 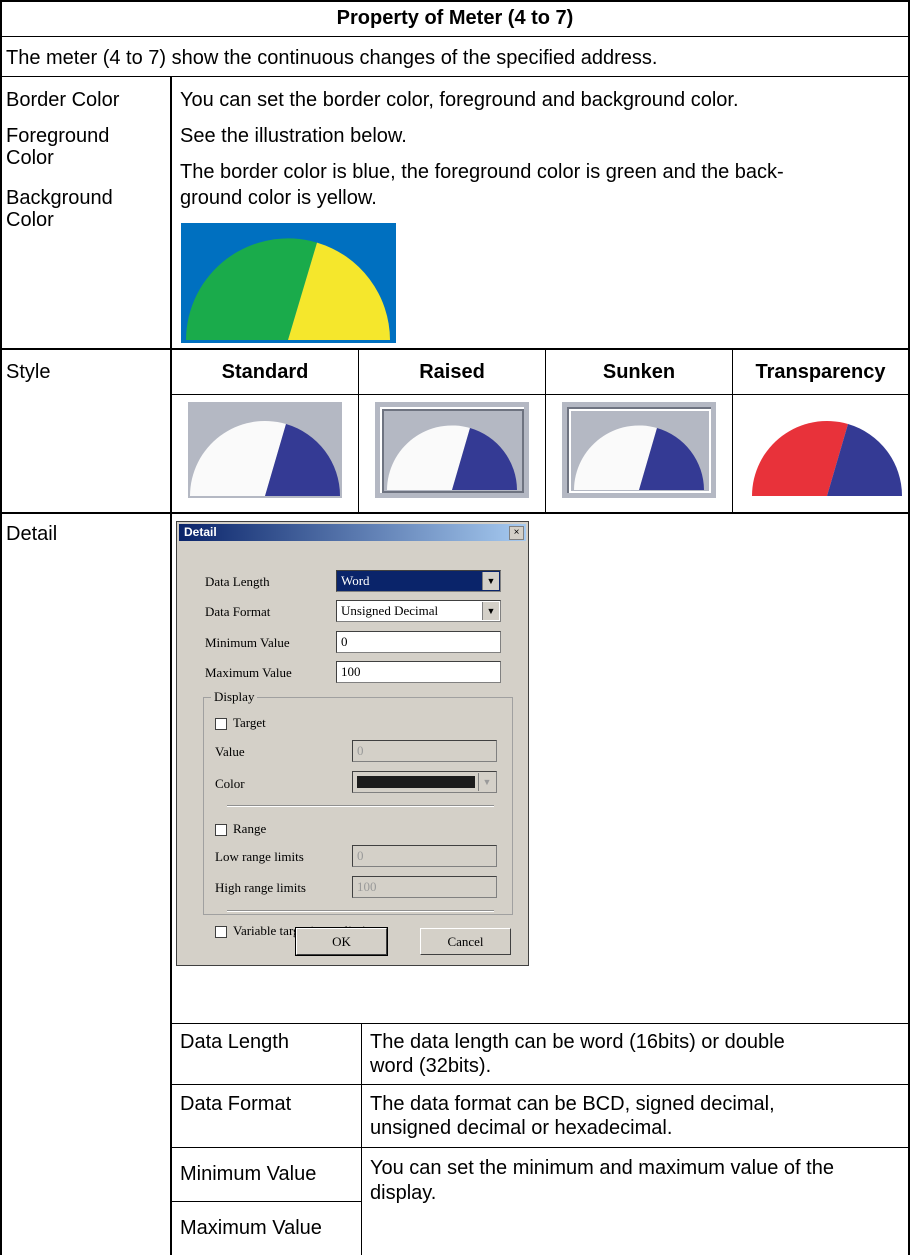 I want to click on background-label: Background, so click(x=59, y=198).